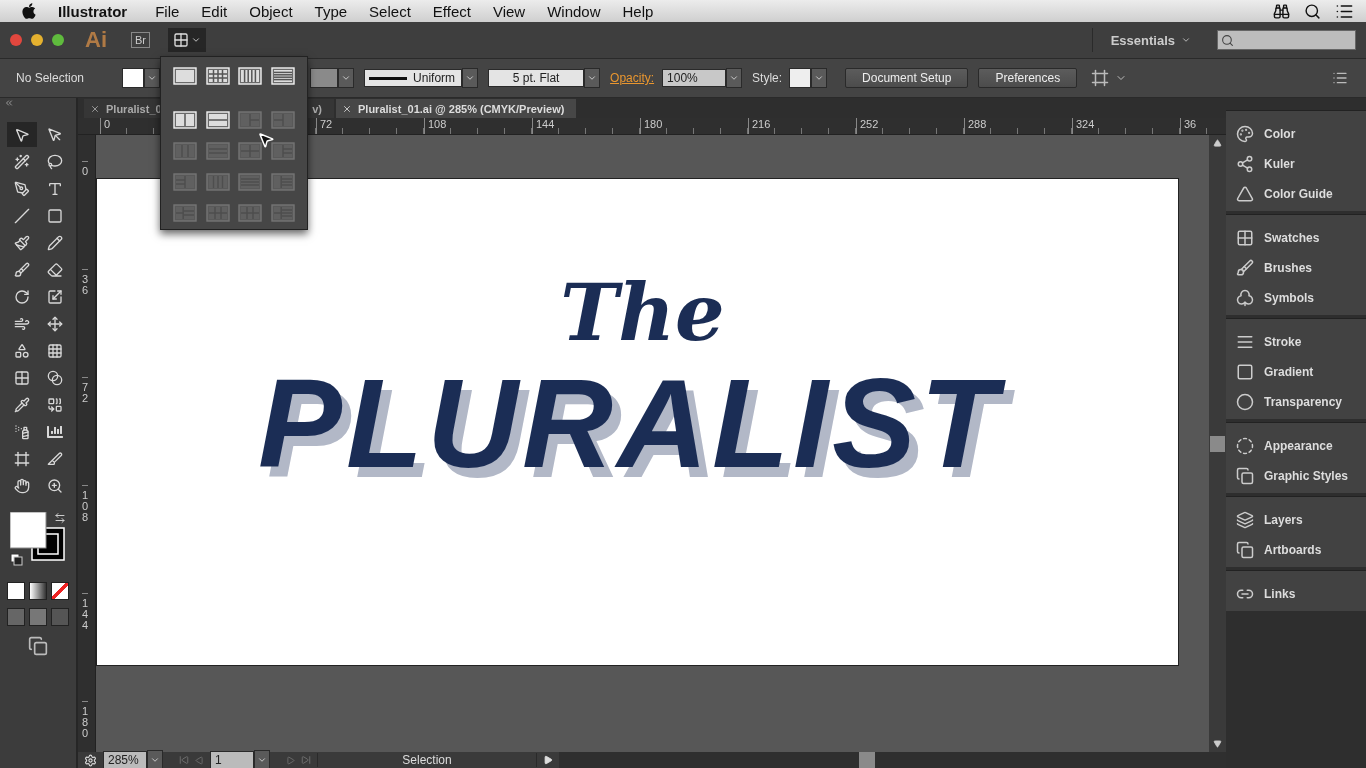 The height and width of the screenshot is (768, 1366). I want to click on menu-item: Effect, so click(451, 11).